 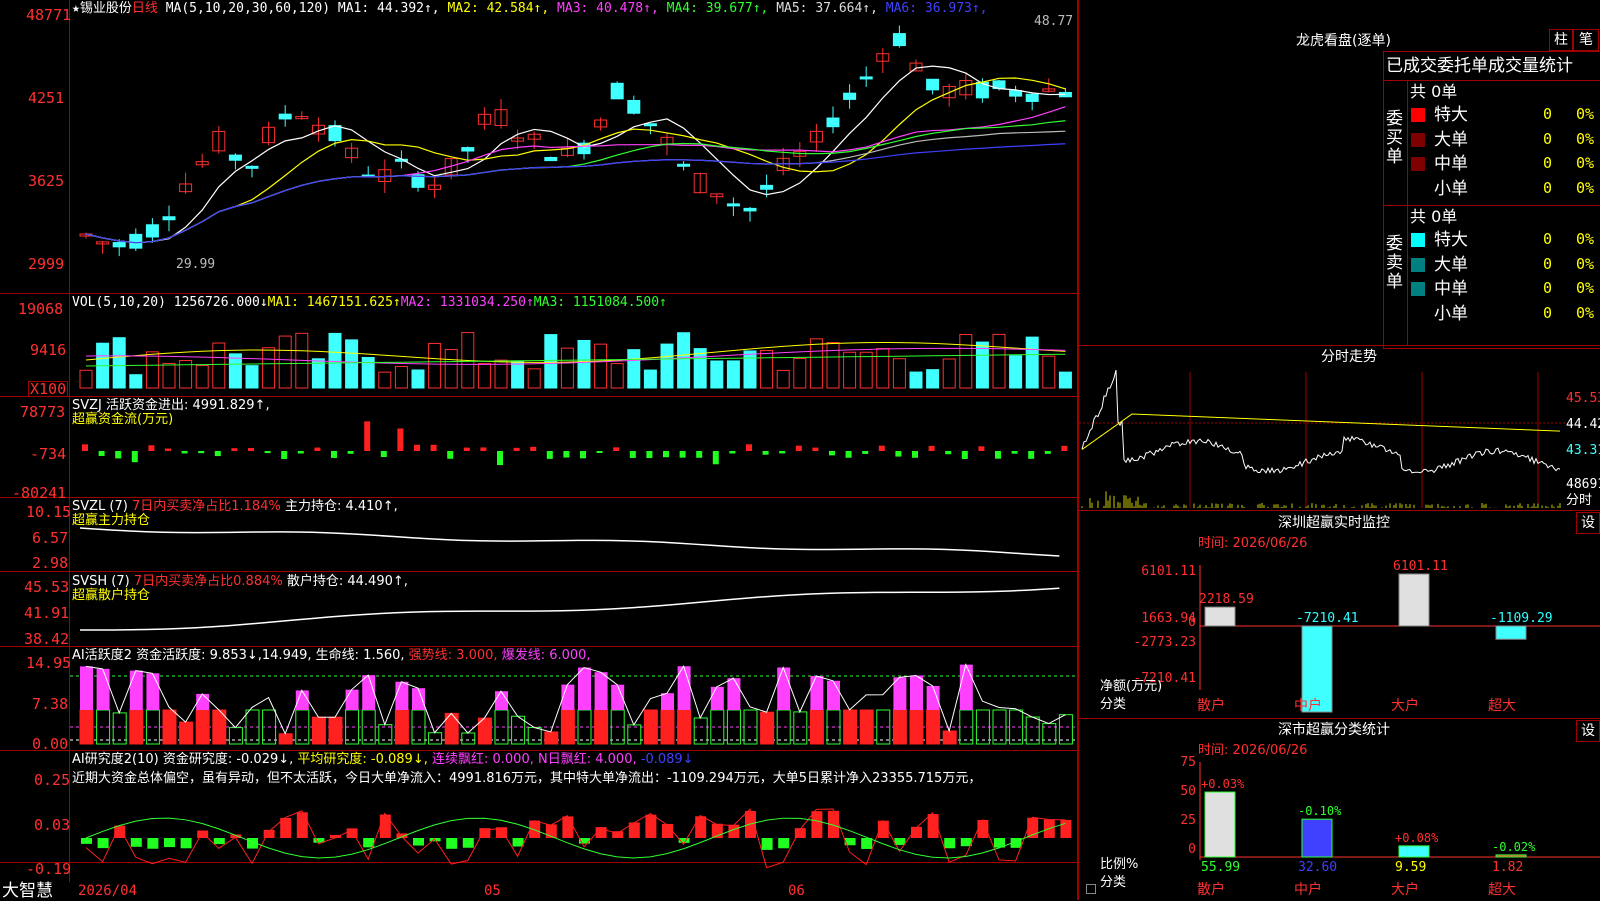 I want to click on classify-category-label: 散户, so click(x=1211, y=889).